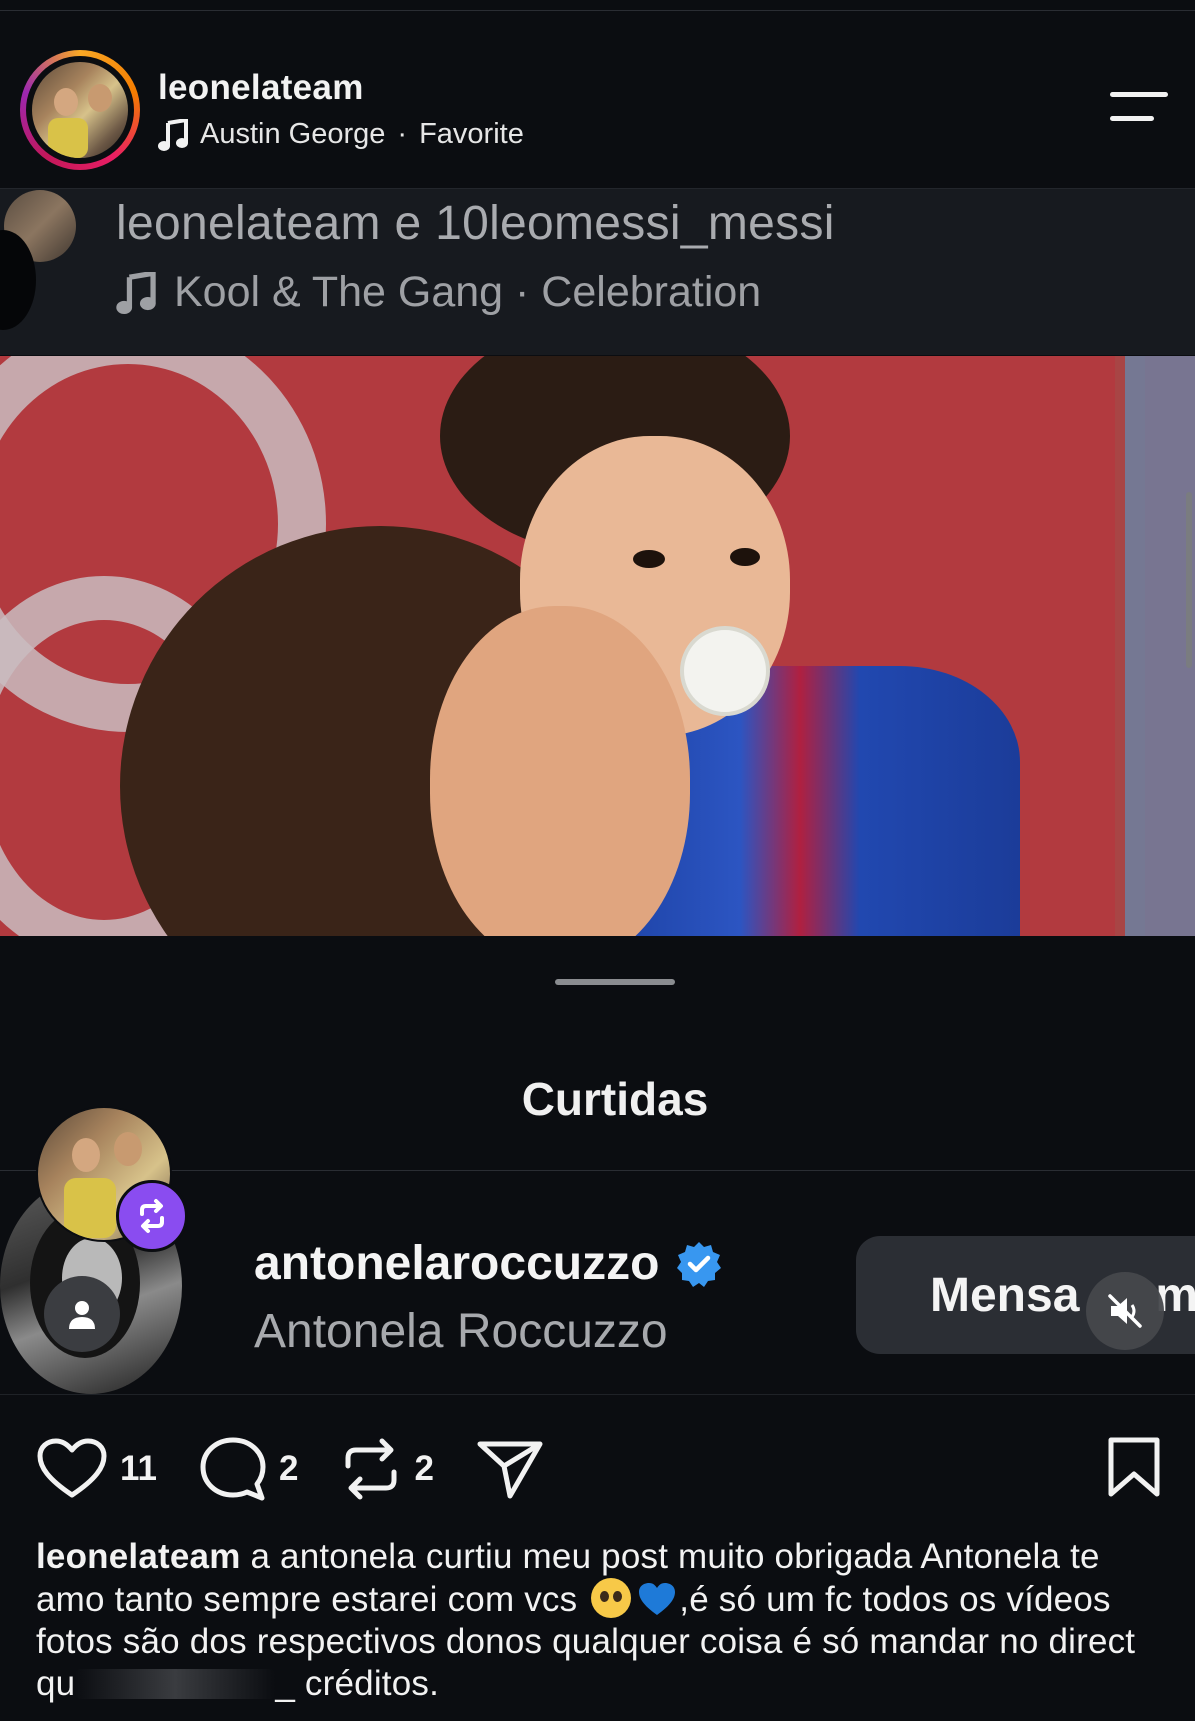  What do you see at coordinates (311, 1469) in the screenshot?
I see `action-bar: 11 2 2` at bounding box center [311, 1469].